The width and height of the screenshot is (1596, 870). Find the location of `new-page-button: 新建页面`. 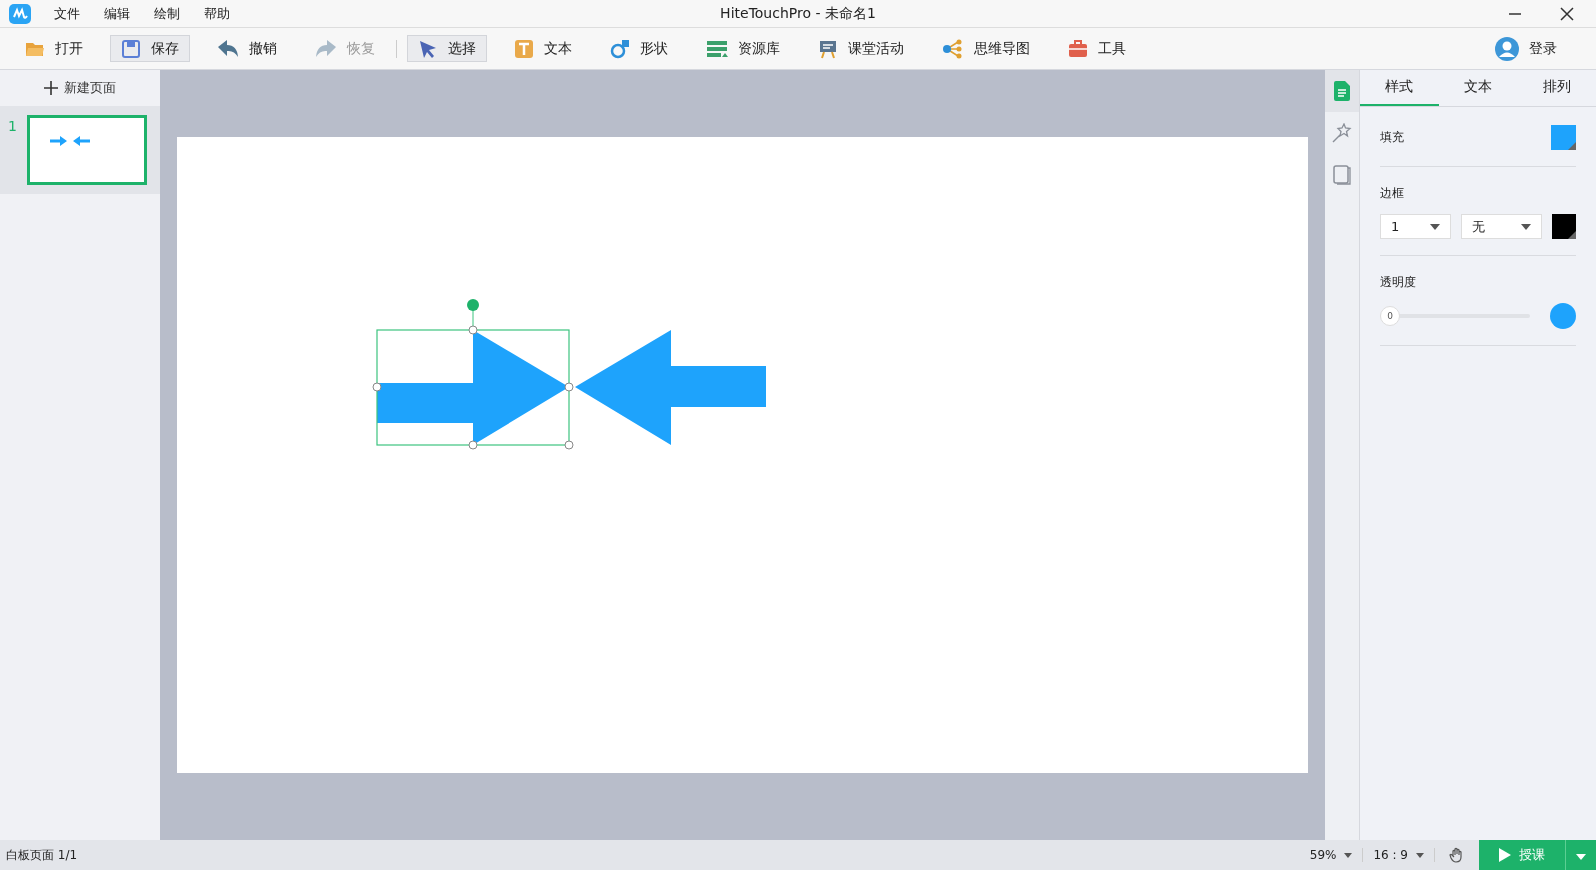

new-page-button: 新建页面 is located at coordinates (80, 88).